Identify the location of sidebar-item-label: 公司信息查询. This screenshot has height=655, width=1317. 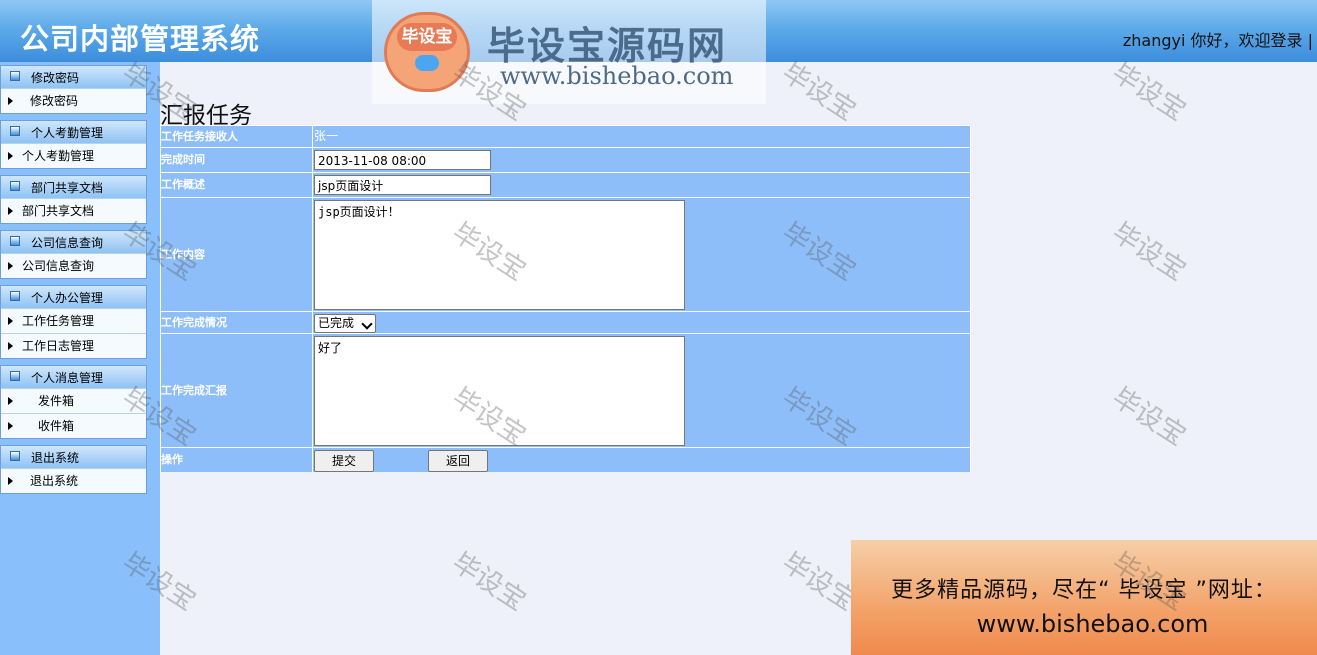
(58, 266).